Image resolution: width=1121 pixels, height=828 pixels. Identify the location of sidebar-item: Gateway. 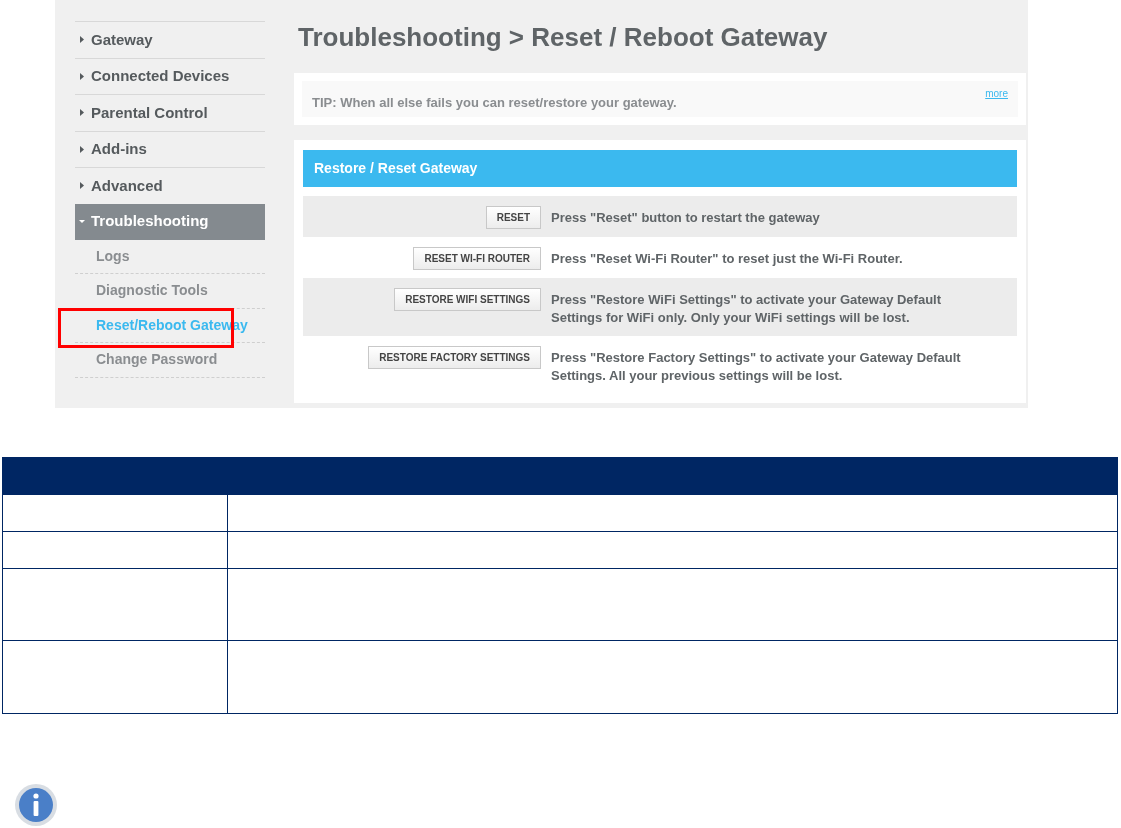
(170, 39).